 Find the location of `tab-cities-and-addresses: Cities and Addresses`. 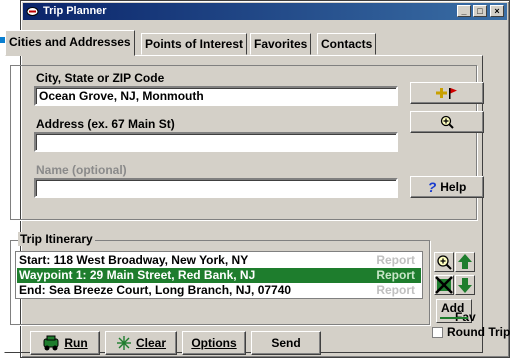

tab-cities-and-addresses: Cities and Addresses is located at coordinates (70, 43).